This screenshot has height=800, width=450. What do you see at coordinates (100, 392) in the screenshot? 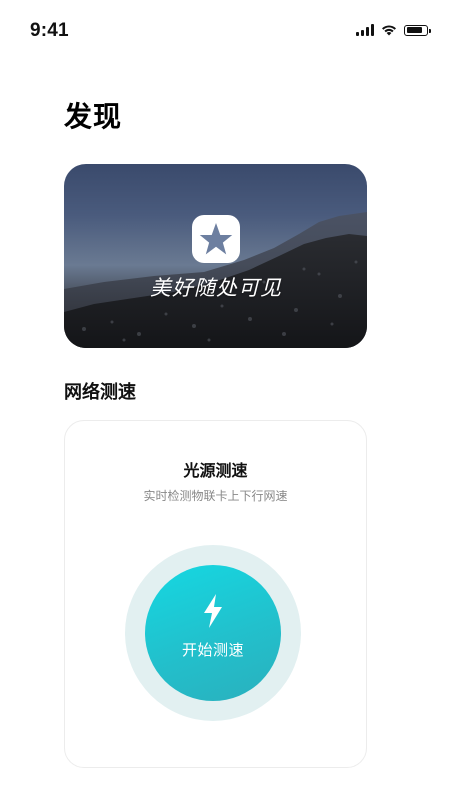
I see `section-title-network-speed: 网络测速` at bounding box center [100, 392].